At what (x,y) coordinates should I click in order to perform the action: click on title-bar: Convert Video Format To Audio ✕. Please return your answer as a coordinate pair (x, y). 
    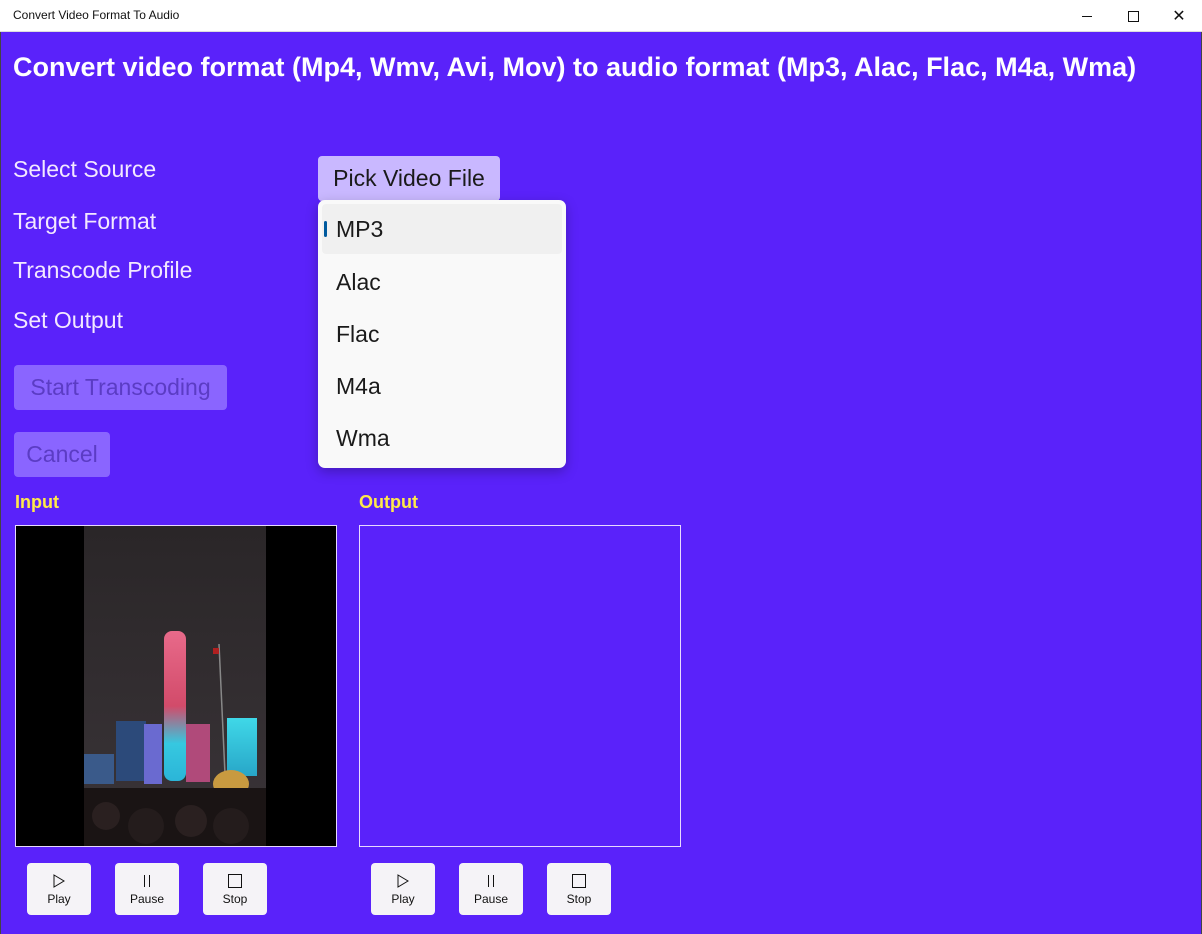
    Looking at the image, I should click on (601, 16).